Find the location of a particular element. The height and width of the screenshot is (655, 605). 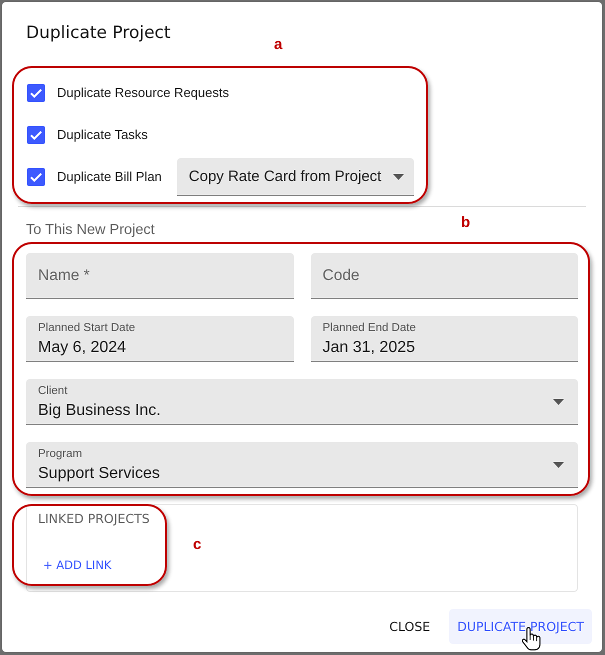

dialog-title: Duplicate Project is located at coordinates (98, 33).